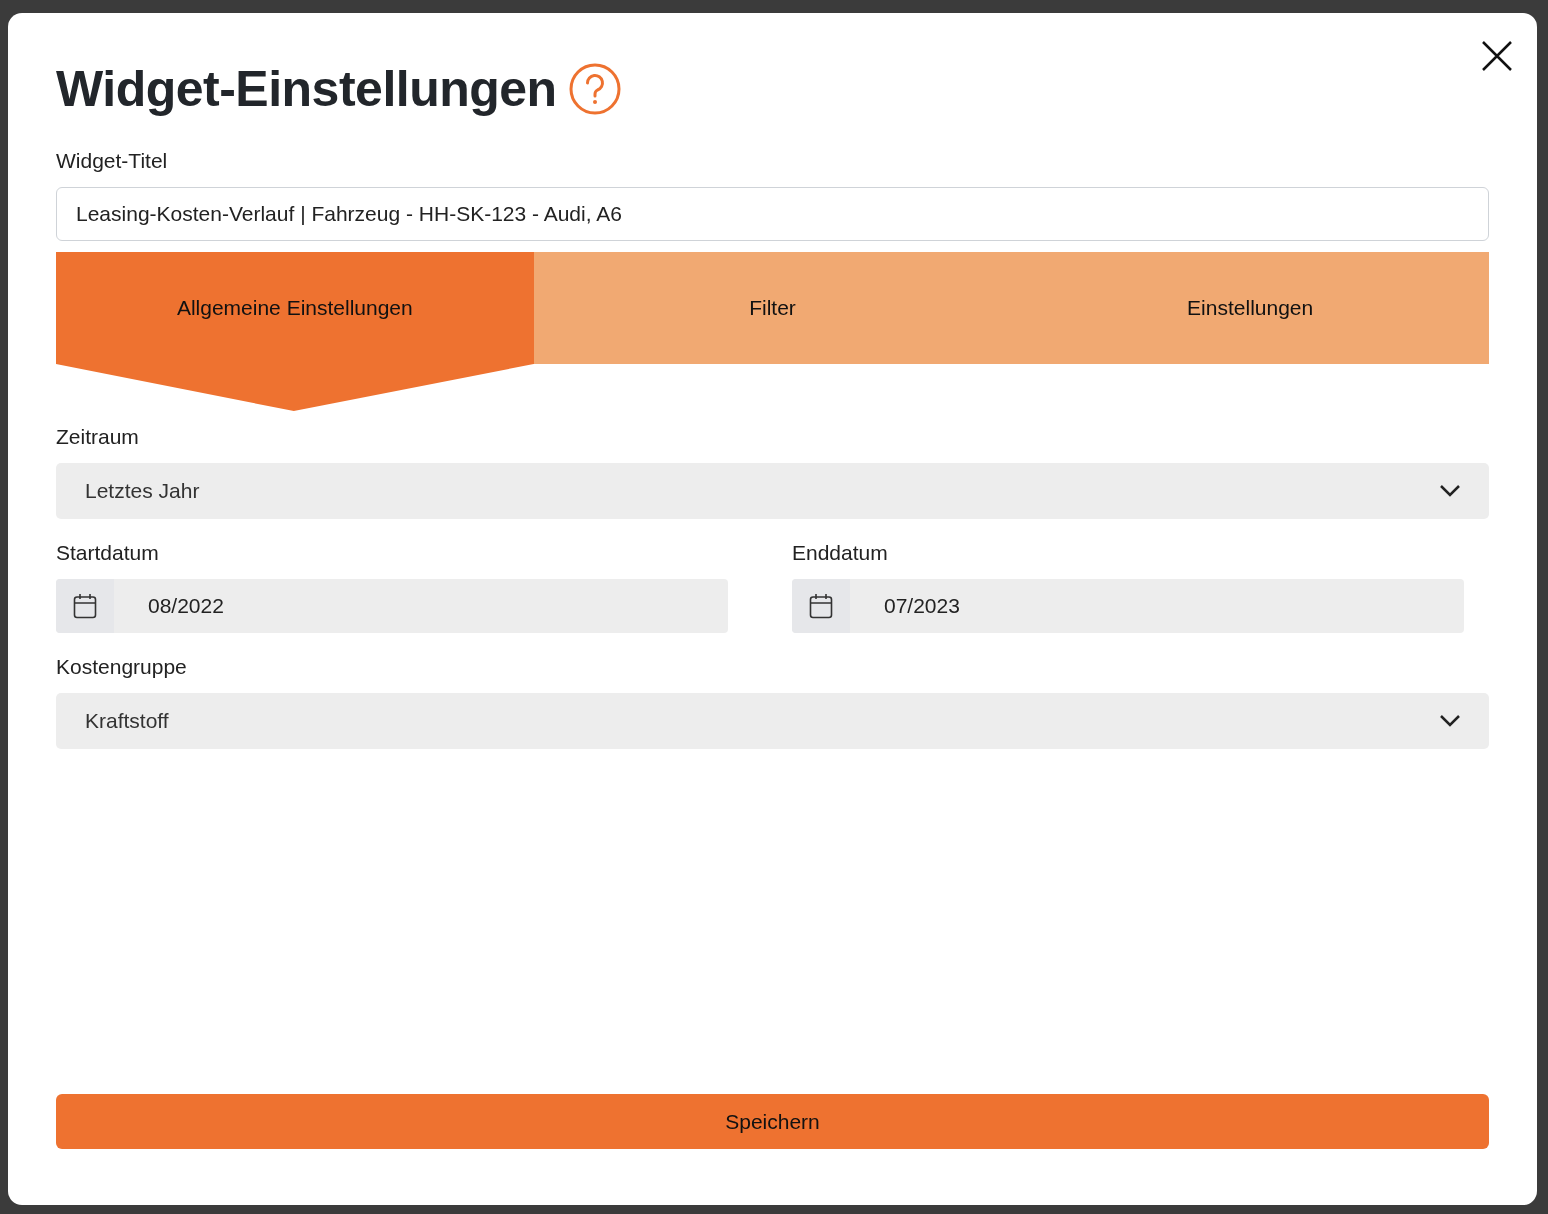 The height and width of the screenshot is (1214, 1548). I want to click on cost-group-dropdown: Kraftstoff, so click(772, 721).